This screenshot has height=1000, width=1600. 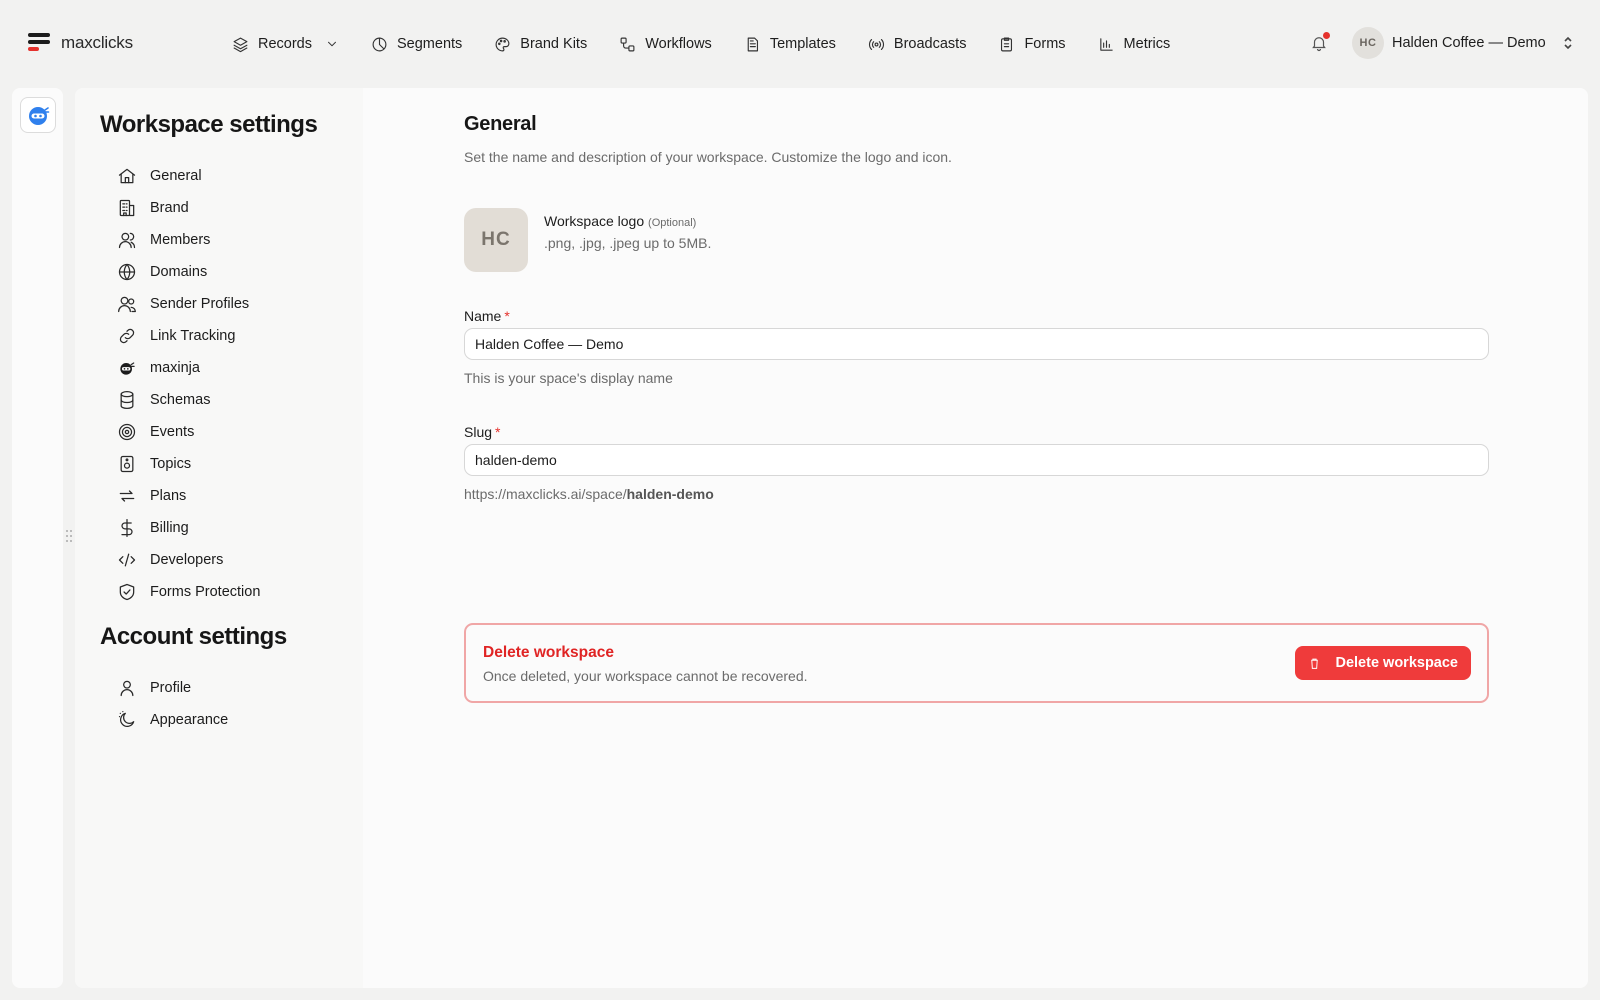 I want to click on sidebar-item-maxinja: maxinja, so click(x=188, y=368).